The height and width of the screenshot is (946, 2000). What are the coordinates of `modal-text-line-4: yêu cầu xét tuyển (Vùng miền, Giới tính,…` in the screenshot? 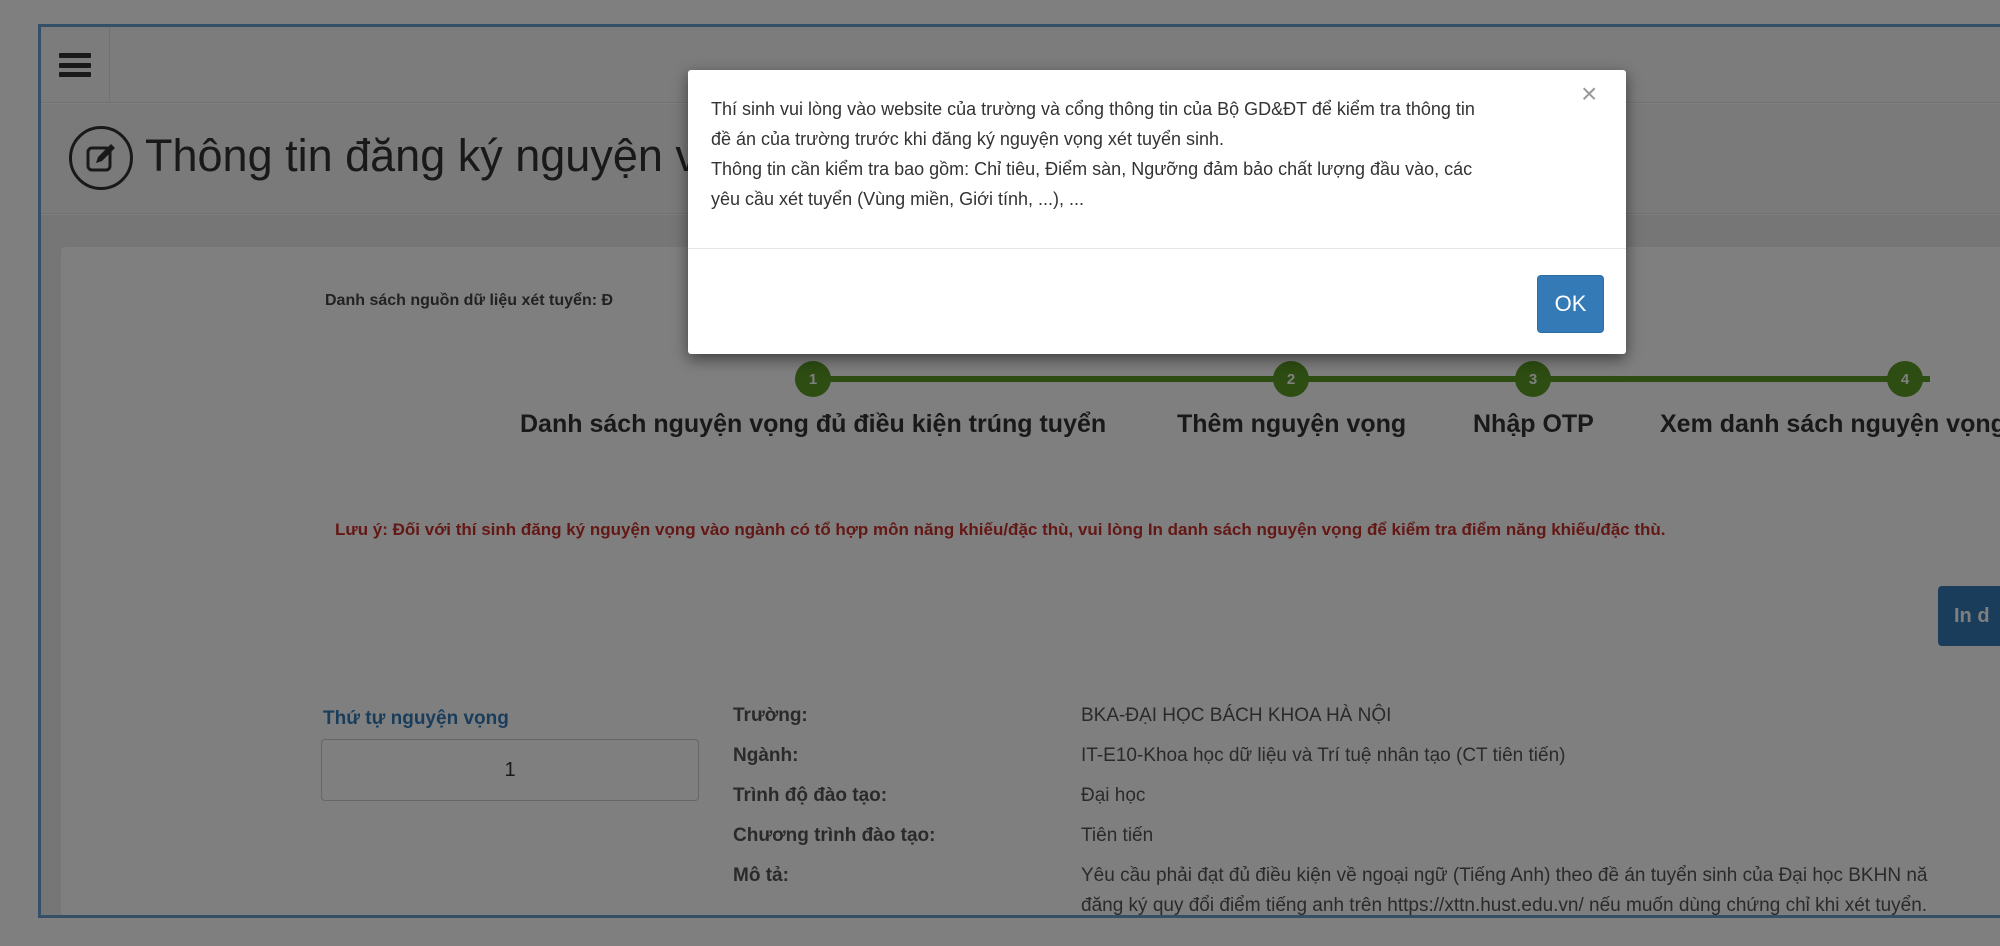 It's located at (897, 199).